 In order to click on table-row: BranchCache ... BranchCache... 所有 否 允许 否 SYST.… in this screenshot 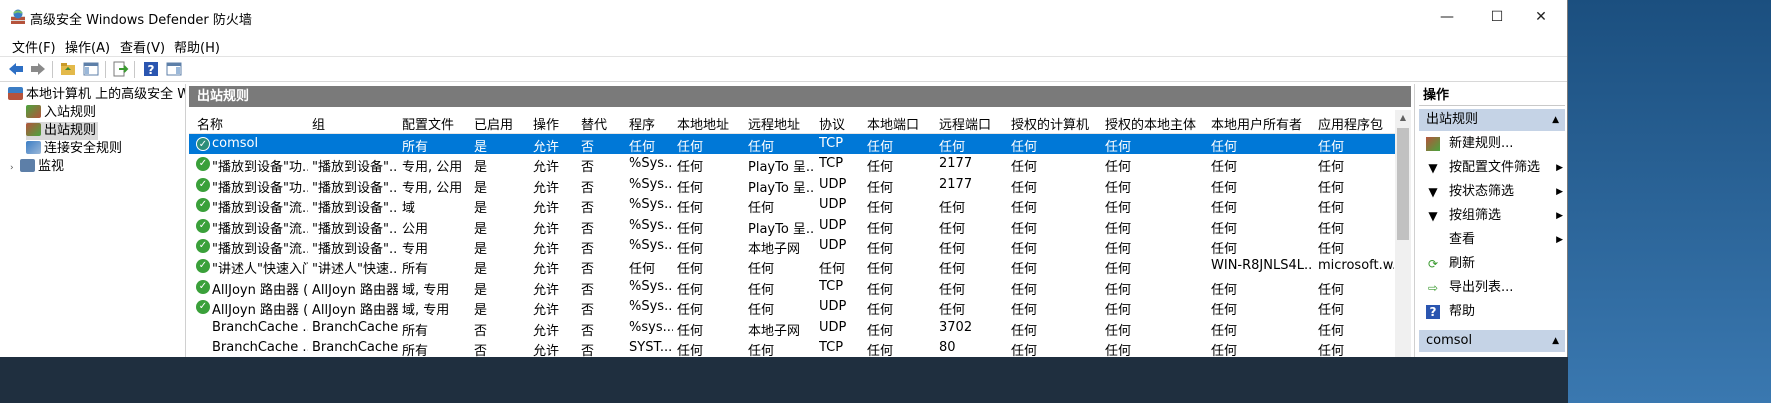, I will do `click(792, 347)`.